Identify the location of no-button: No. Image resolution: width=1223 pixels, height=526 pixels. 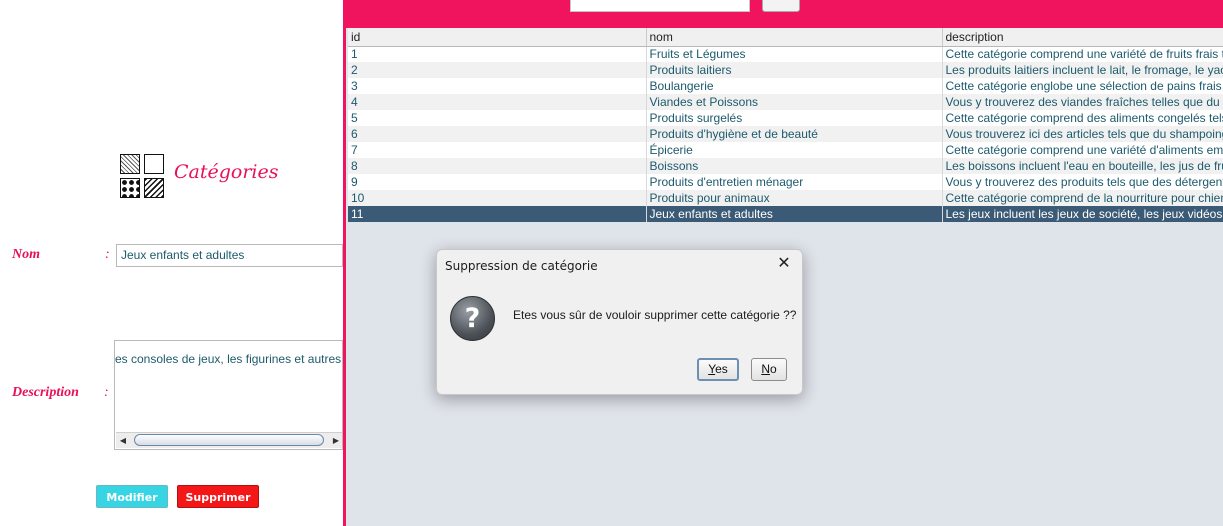
(769, 369).